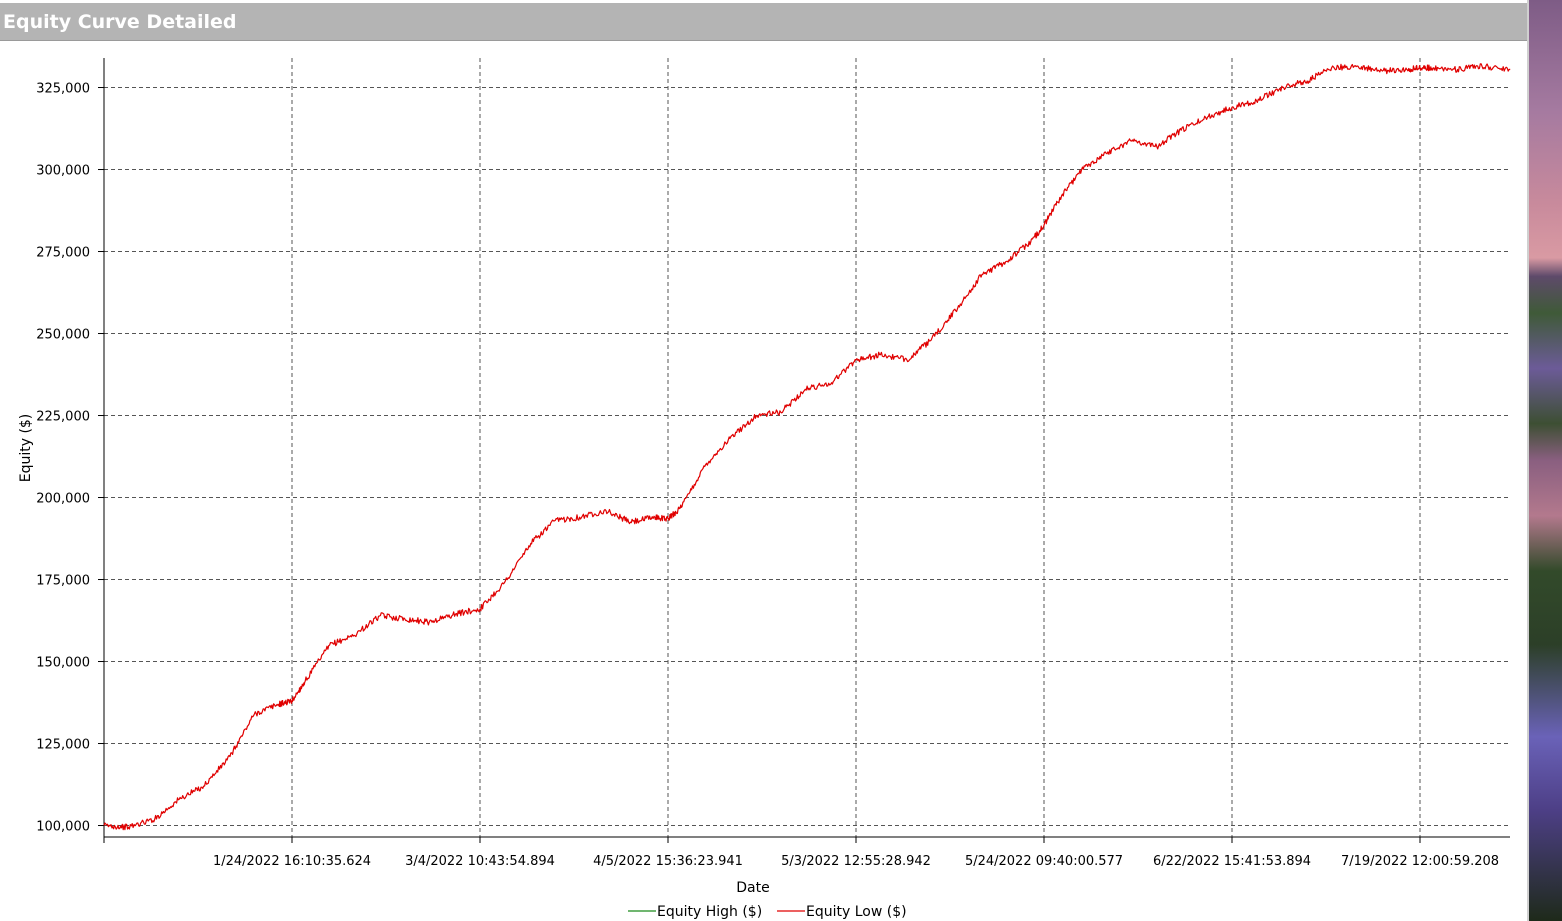 Image resolution: width=1562 pixels, height=921 pixels. Describe the element at coordinates (1545, 460) in the screenshot. I see `desktop-wallpaper` at that location.